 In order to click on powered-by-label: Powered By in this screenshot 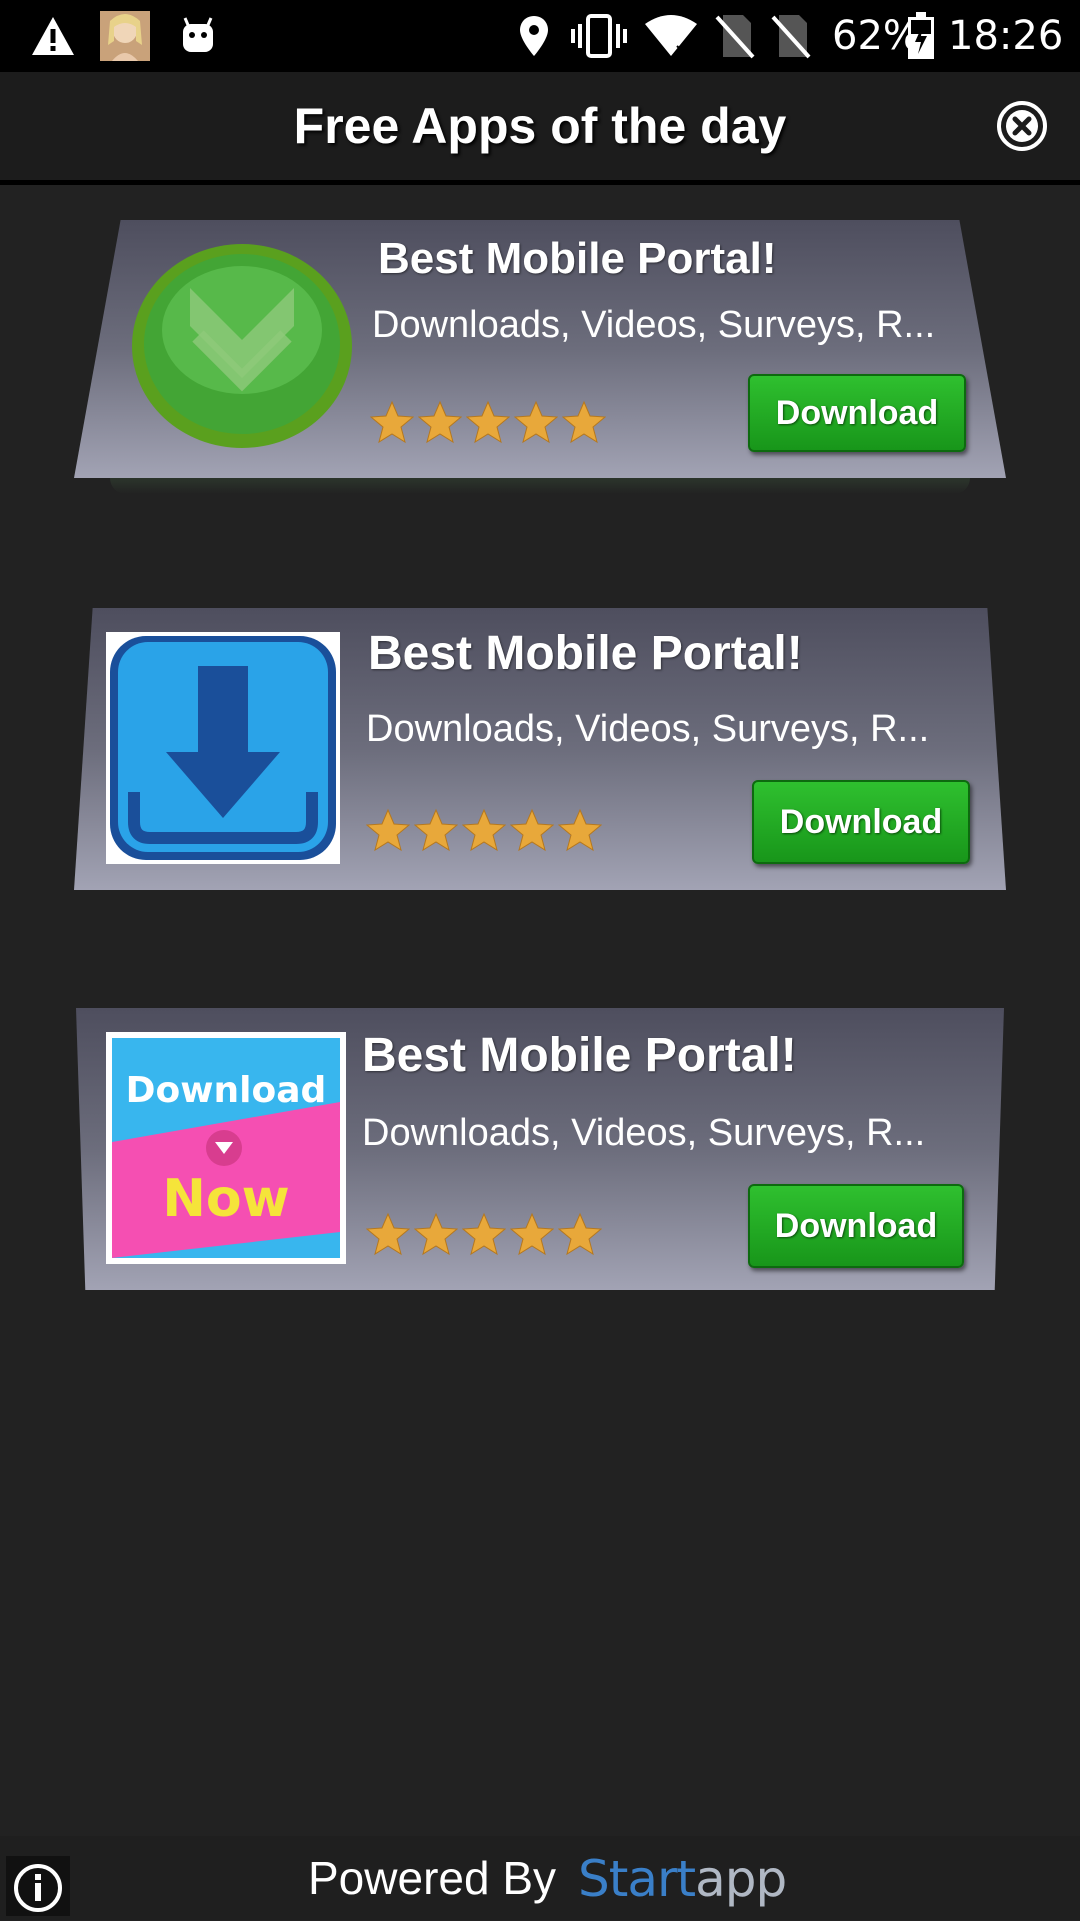, I will do `click(432, 1878)`.